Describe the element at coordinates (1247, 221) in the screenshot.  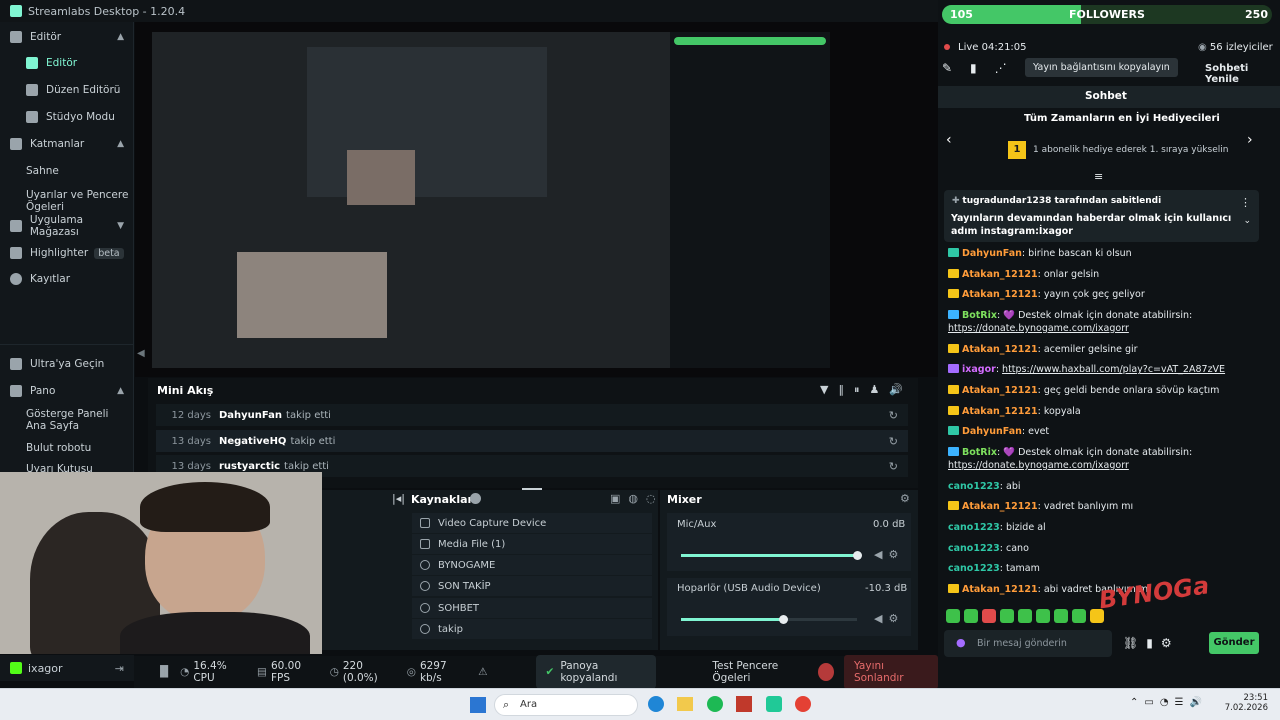
I see `chevron-down-icon: ⌄` at that location.